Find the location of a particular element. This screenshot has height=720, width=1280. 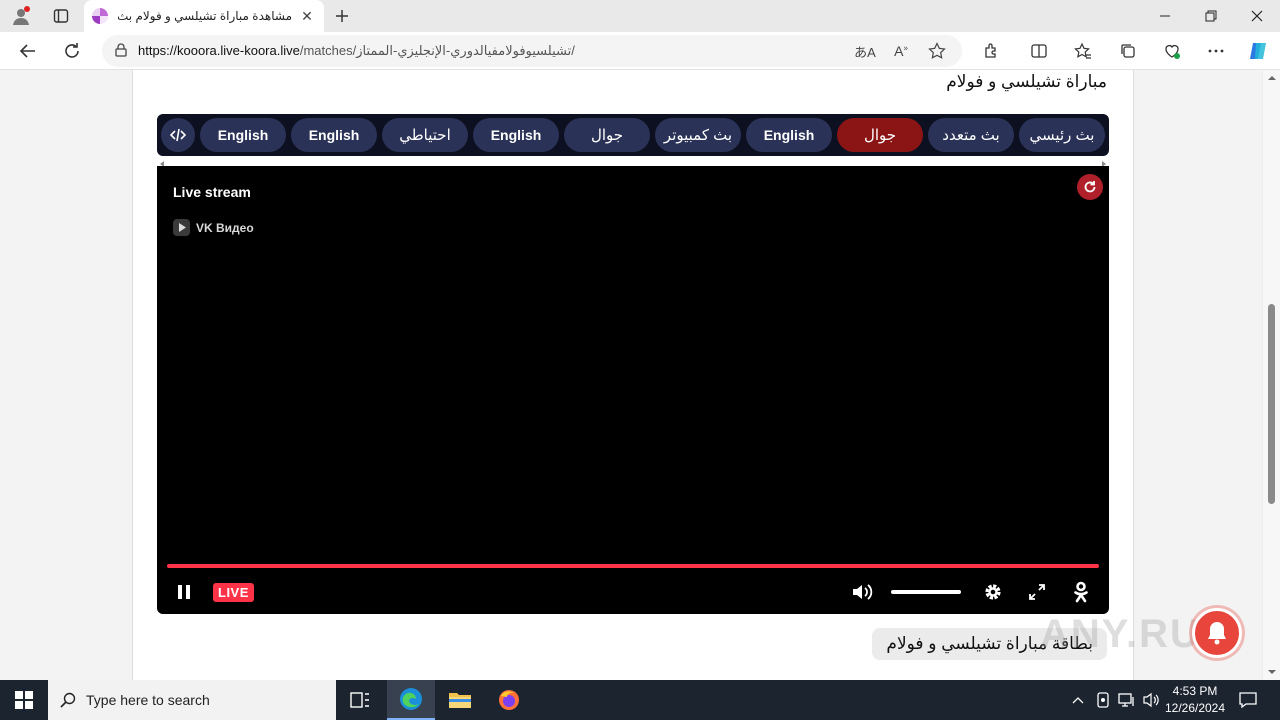

taskbar-file-explorer is located at coordinates (460, 700).